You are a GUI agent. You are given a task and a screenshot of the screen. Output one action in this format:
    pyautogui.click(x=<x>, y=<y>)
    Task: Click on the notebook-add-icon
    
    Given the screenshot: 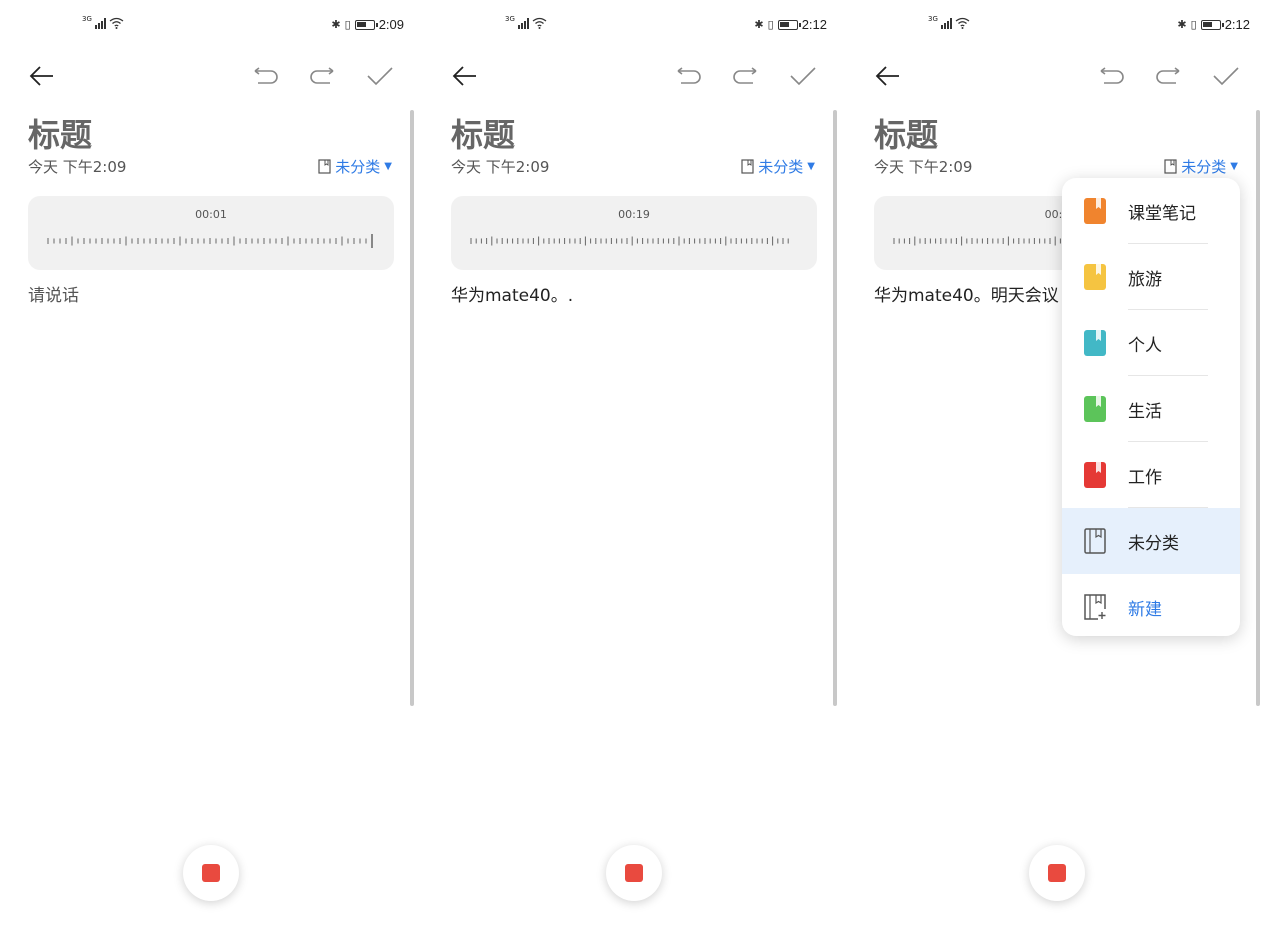 What is the action you would take?
    pyautogui.click(x=1095, y=607)
    